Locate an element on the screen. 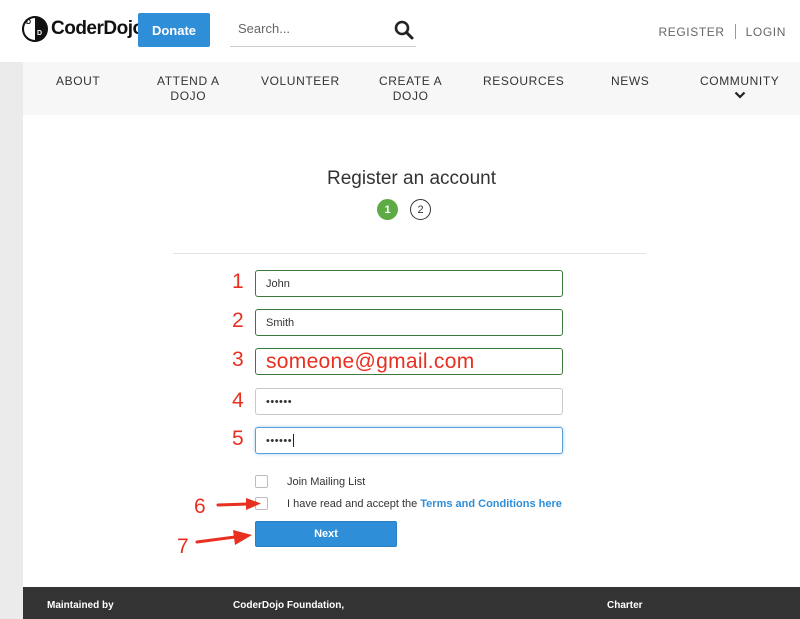 This screenshot has height=619, width=800. top-header: D D CoderDojo Donate REGISTER LOGIN is located at coordinates (400, 31).